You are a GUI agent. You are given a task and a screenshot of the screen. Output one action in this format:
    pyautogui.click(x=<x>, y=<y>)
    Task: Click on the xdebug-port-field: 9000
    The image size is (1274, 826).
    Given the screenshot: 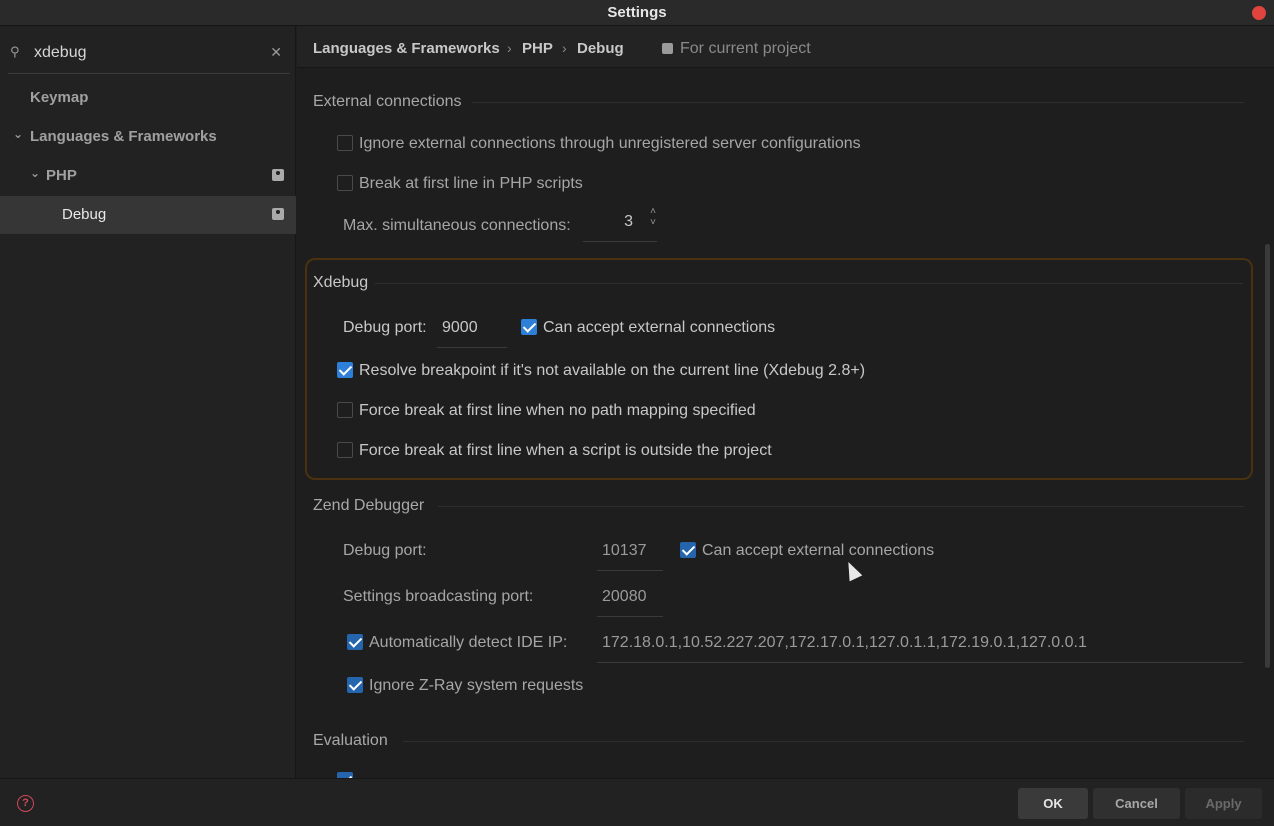 What is the action you would take?
    pyautogui.click(x=472, y=329)
    